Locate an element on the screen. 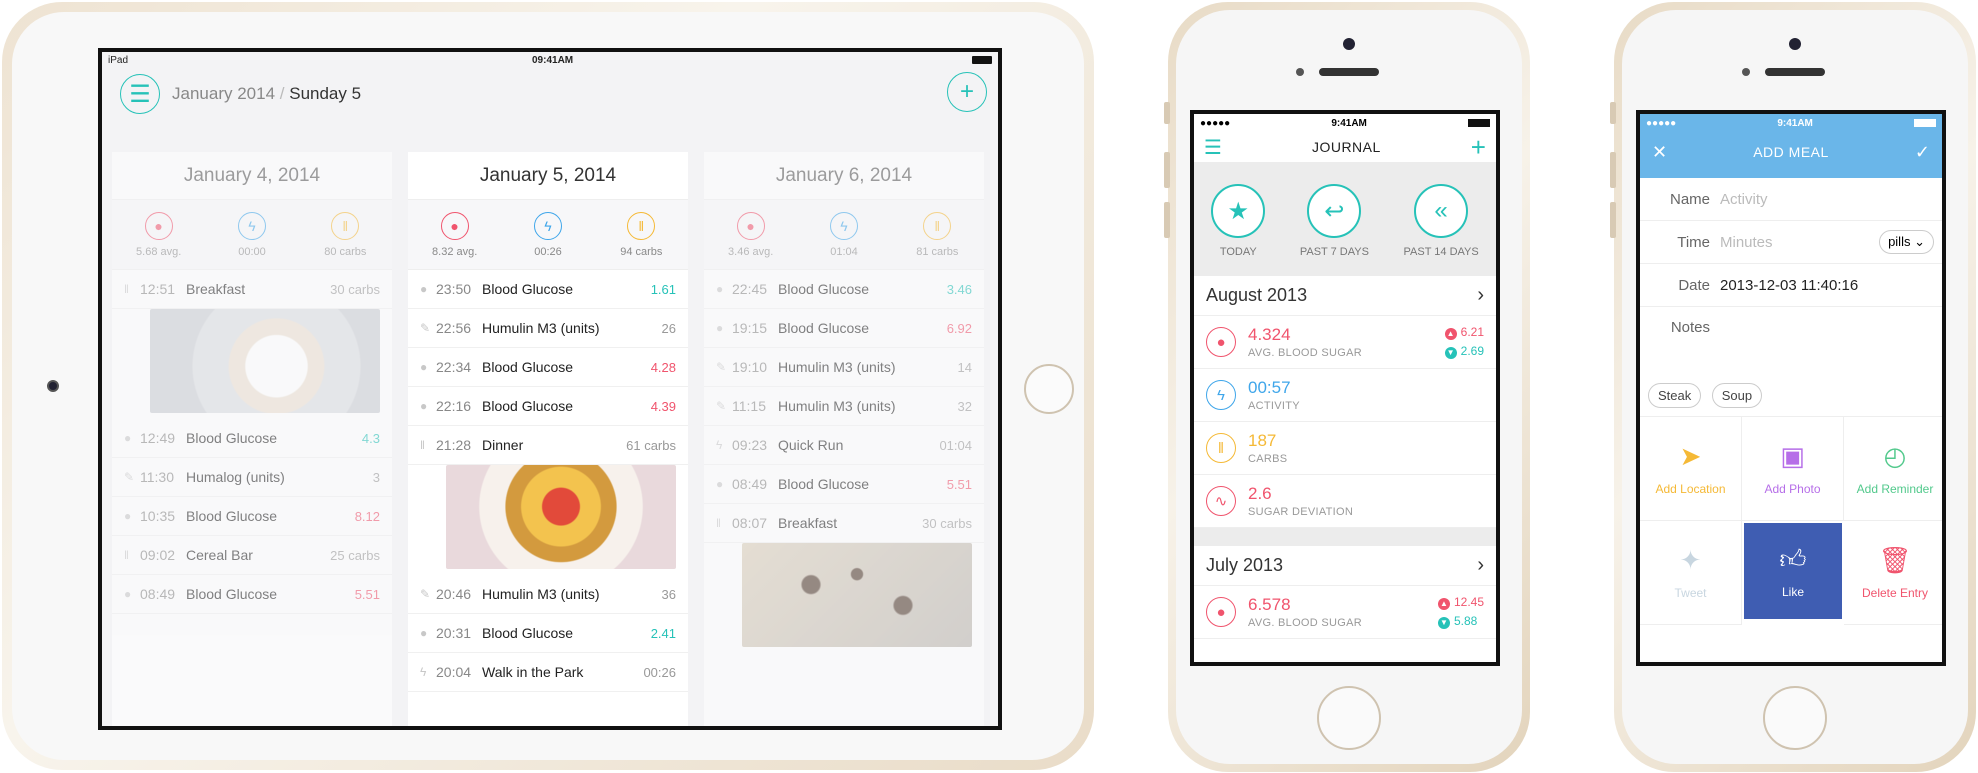 The width and height of the screenshot is (1978, 773). entry-time: 22:16 is located at coordinates (454, 406).